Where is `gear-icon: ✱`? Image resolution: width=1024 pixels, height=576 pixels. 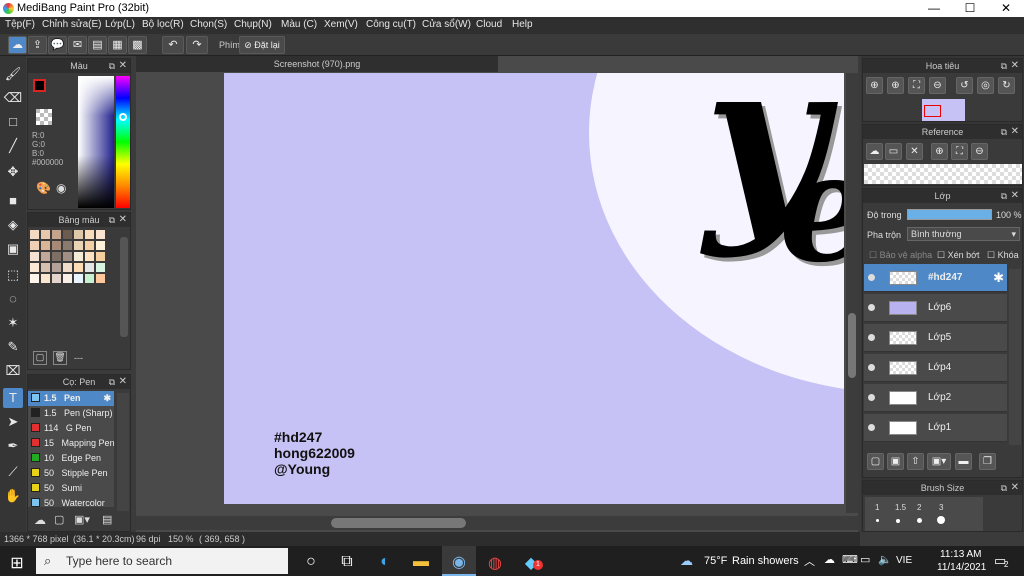 gear-icon: ✱ is located at coordinates (998, 278).